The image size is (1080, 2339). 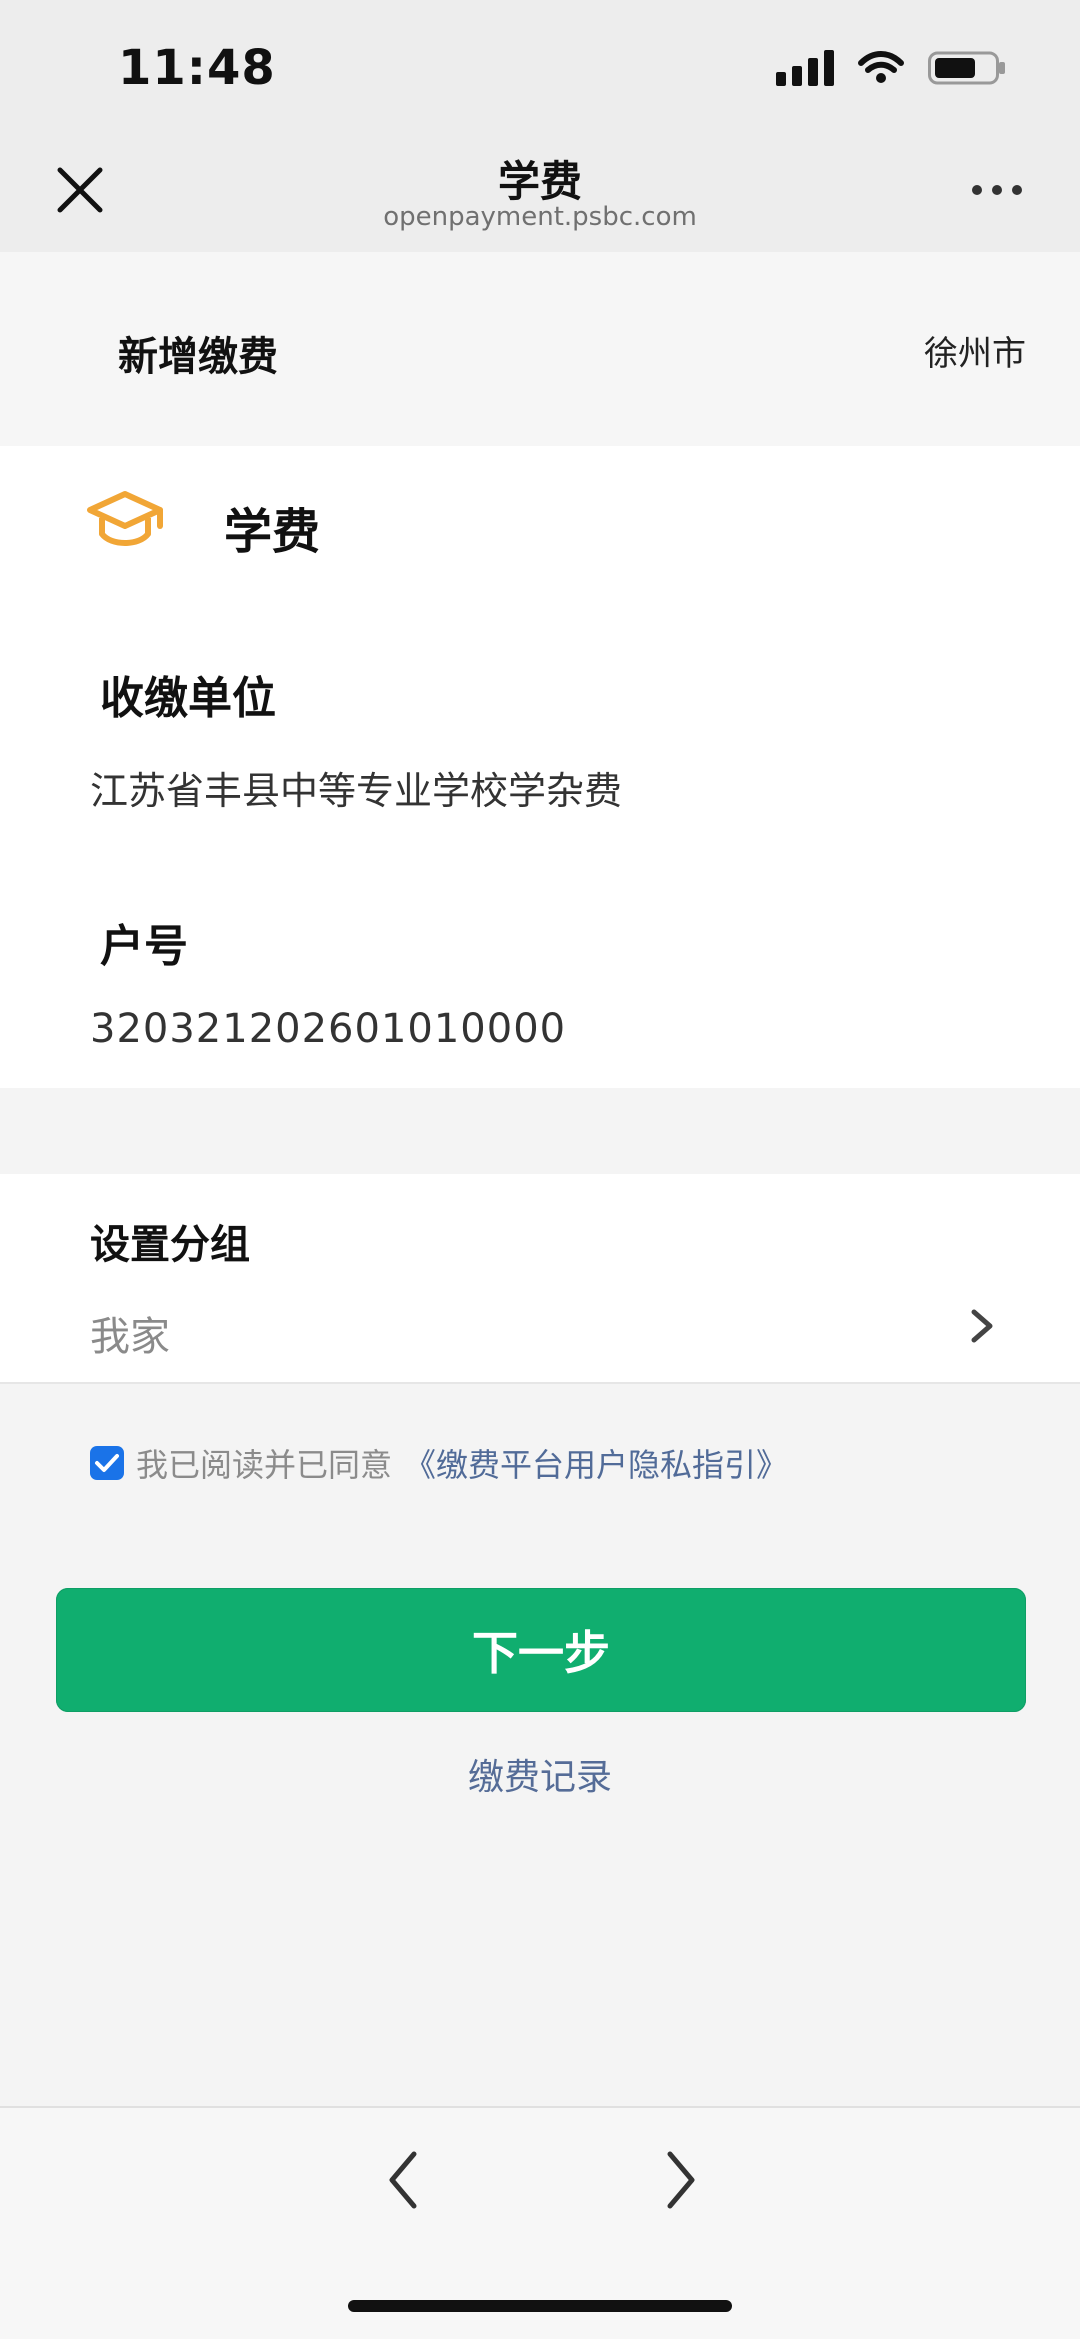 What do you see at coordinates (540, 2306) in the screenshot?
I see `home-indicator` at bounding box center [540, 2306].